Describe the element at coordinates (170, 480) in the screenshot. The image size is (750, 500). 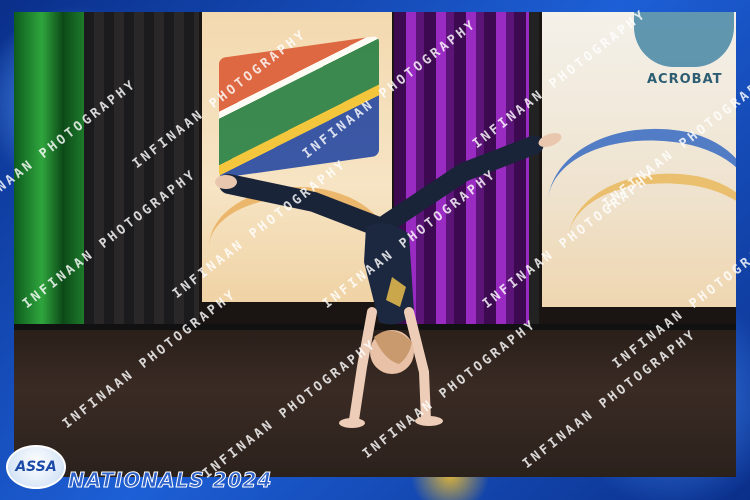
I see `event-title: NATIONALS 2024` at that location.